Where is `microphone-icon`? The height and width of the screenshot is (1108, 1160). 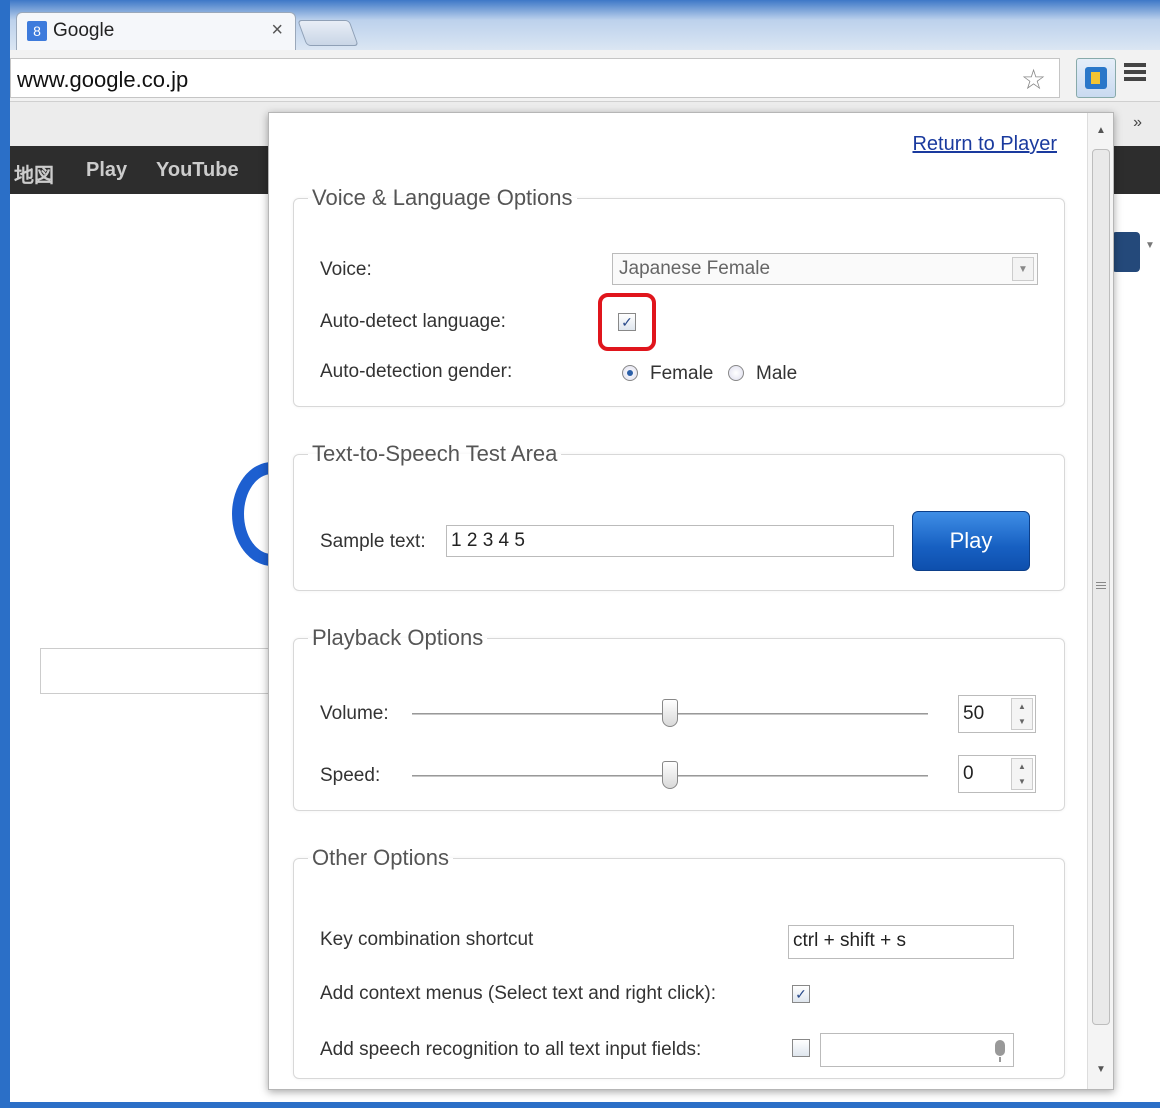 microphone-icon is located at coordinates (1000, 1051).